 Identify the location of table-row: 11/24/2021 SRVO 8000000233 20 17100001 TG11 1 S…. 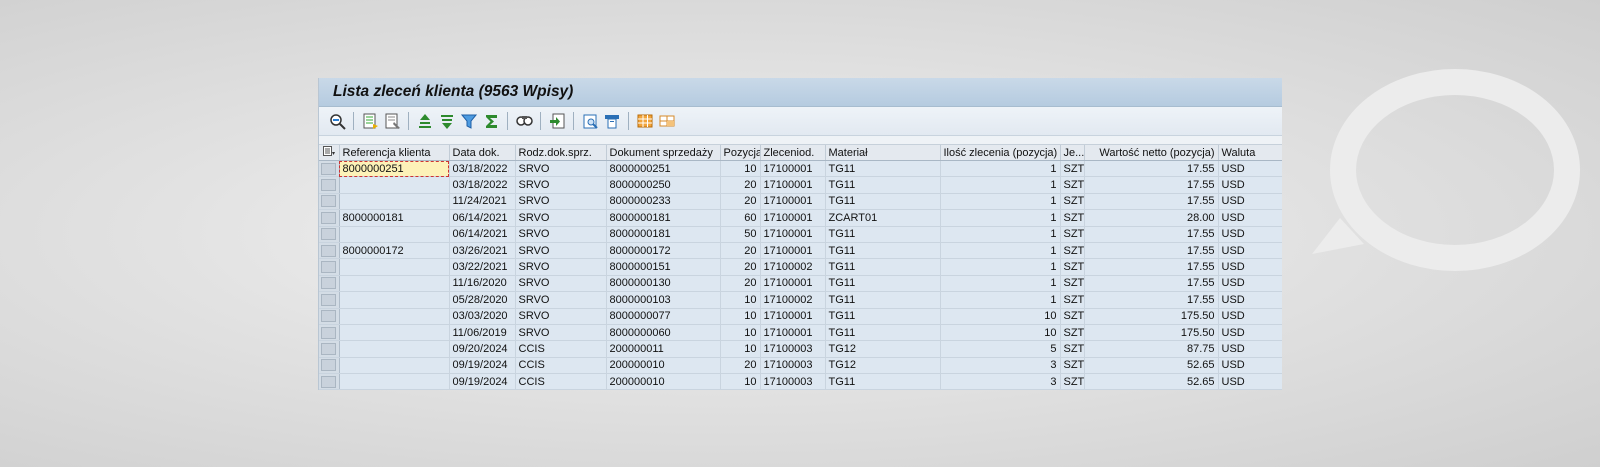
(800, 202).